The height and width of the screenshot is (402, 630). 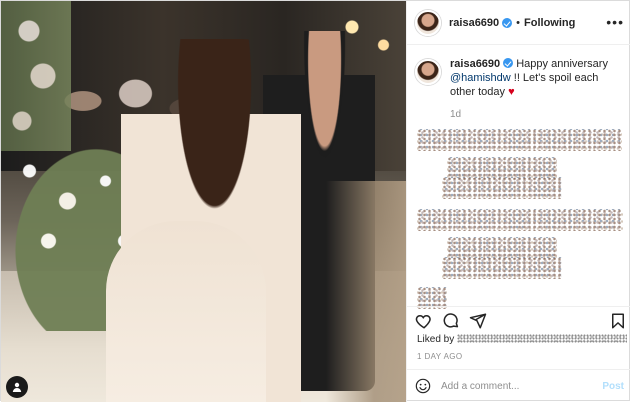 What do you see at coordinates (440, 356) in the screenshot?
I see `post-timestamp: 1 DAY AGO` at bounding box center [440, 356].